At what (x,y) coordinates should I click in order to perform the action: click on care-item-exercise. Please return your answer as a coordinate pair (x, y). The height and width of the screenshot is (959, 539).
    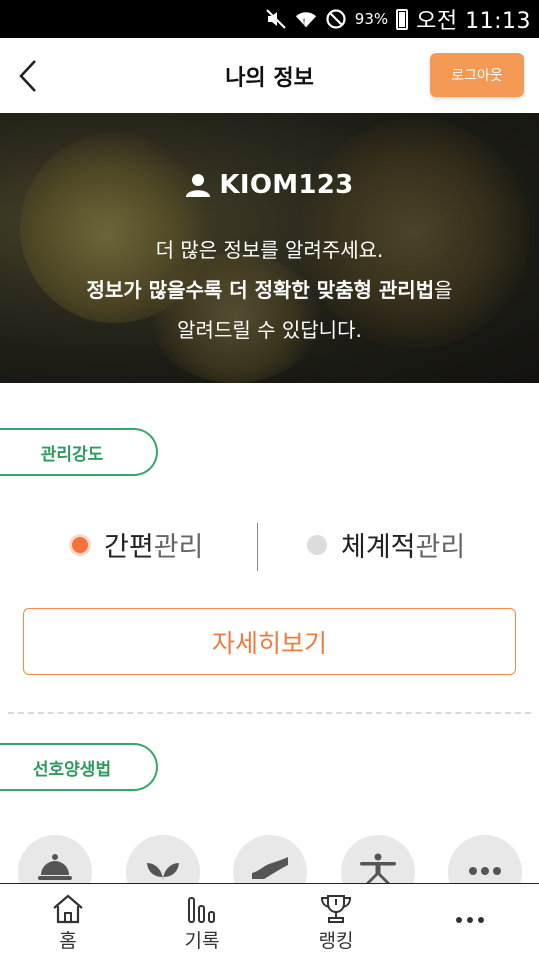
    Looking at the image, I should click on (378, 859).